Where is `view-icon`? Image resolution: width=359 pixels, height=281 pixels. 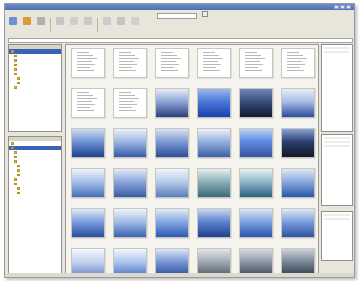
view-icon is located at coordinates (60, 21).